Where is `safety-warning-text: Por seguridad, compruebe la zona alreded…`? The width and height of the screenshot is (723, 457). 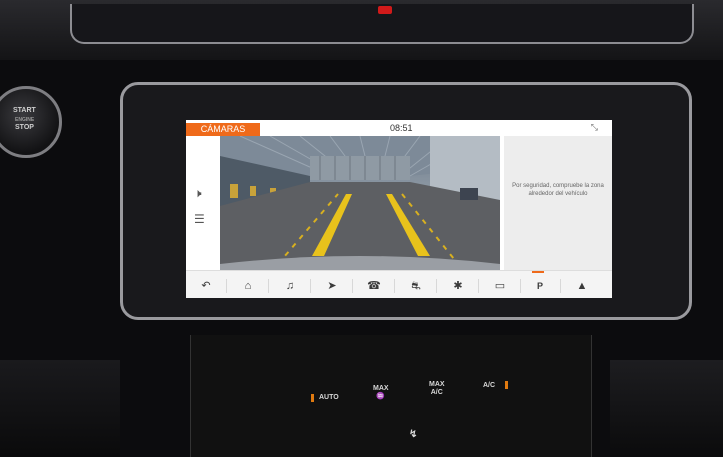
safety-warning-text: Por seguridad, compruebe la zona alreded… is located at coordinates (558, 190).